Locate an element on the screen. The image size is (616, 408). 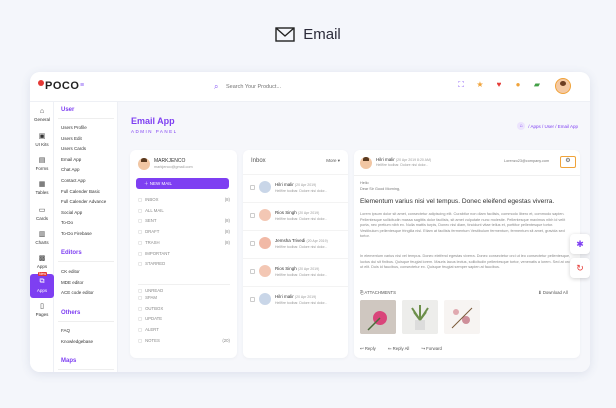
new-mail-button: ＋ NEW MAIL is located at coordinates (182, 183).